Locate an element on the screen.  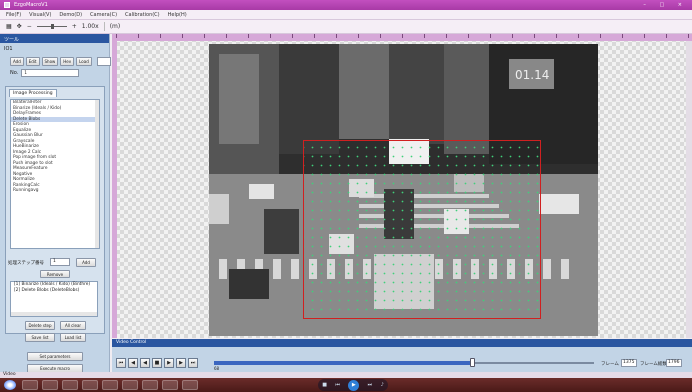
zoom-out-icon: − is located at coordinates (29, 26).